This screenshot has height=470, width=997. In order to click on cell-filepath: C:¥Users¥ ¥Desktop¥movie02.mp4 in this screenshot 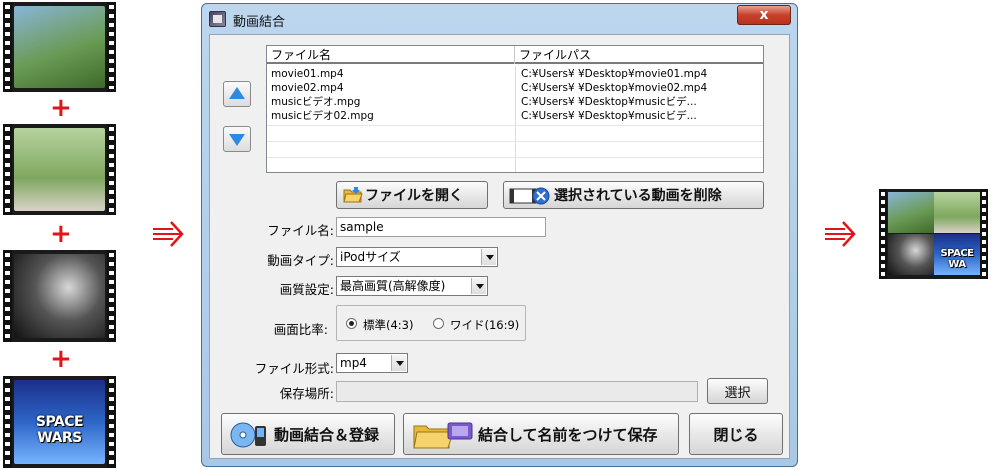, I will do `click(614, 88)`.